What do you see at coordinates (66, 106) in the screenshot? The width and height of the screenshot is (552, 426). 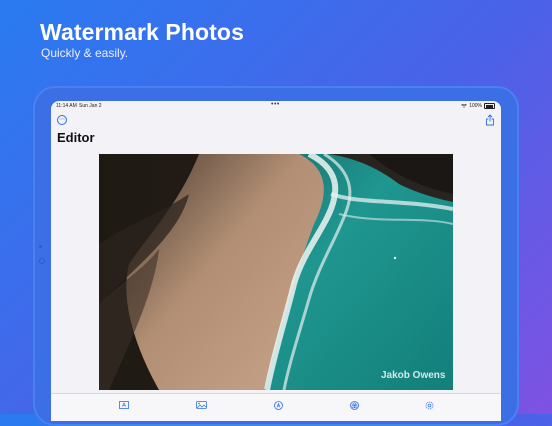 I see `status-time: 11:14 AM` at bounding box center [66, 106].